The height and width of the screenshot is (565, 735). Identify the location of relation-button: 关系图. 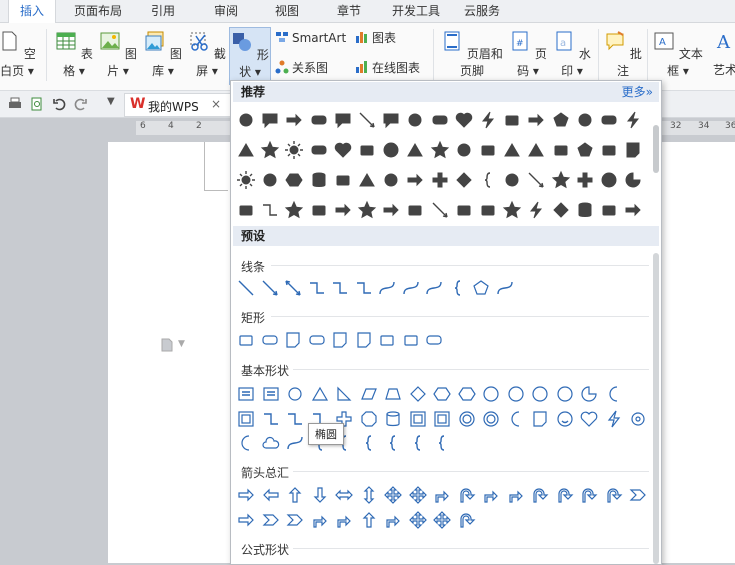
(301, 68).